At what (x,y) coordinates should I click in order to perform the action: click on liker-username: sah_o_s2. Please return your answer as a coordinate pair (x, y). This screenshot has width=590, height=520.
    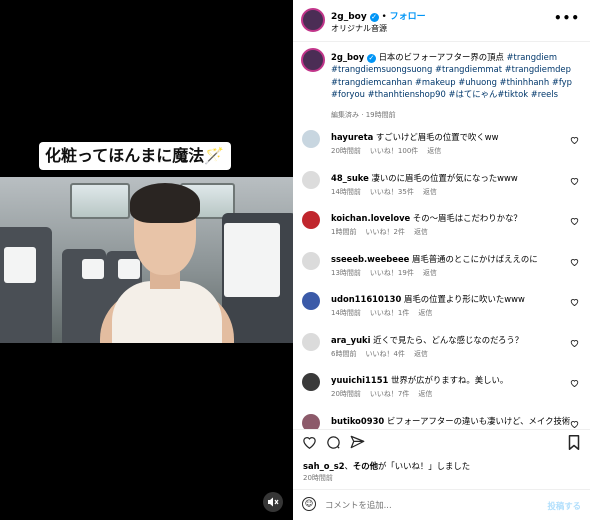
    Looking at the image, I should click on (324, 466).